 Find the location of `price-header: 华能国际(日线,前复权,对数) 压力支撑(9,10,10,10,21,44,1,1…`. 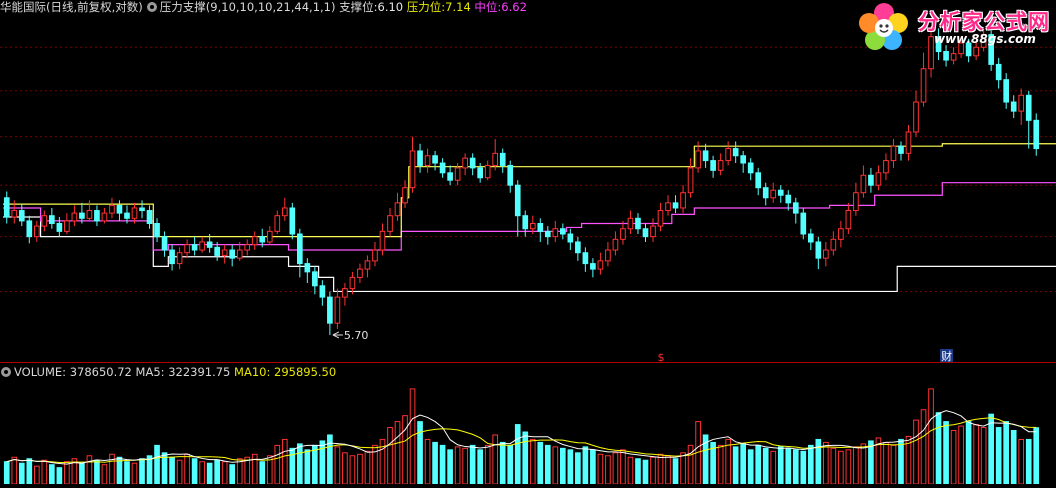

price-header: 华能国际(日线,前复权,对数) 压力支撑(9,10,10,10,21,44,1,1… is located at coordinates (263, 7).